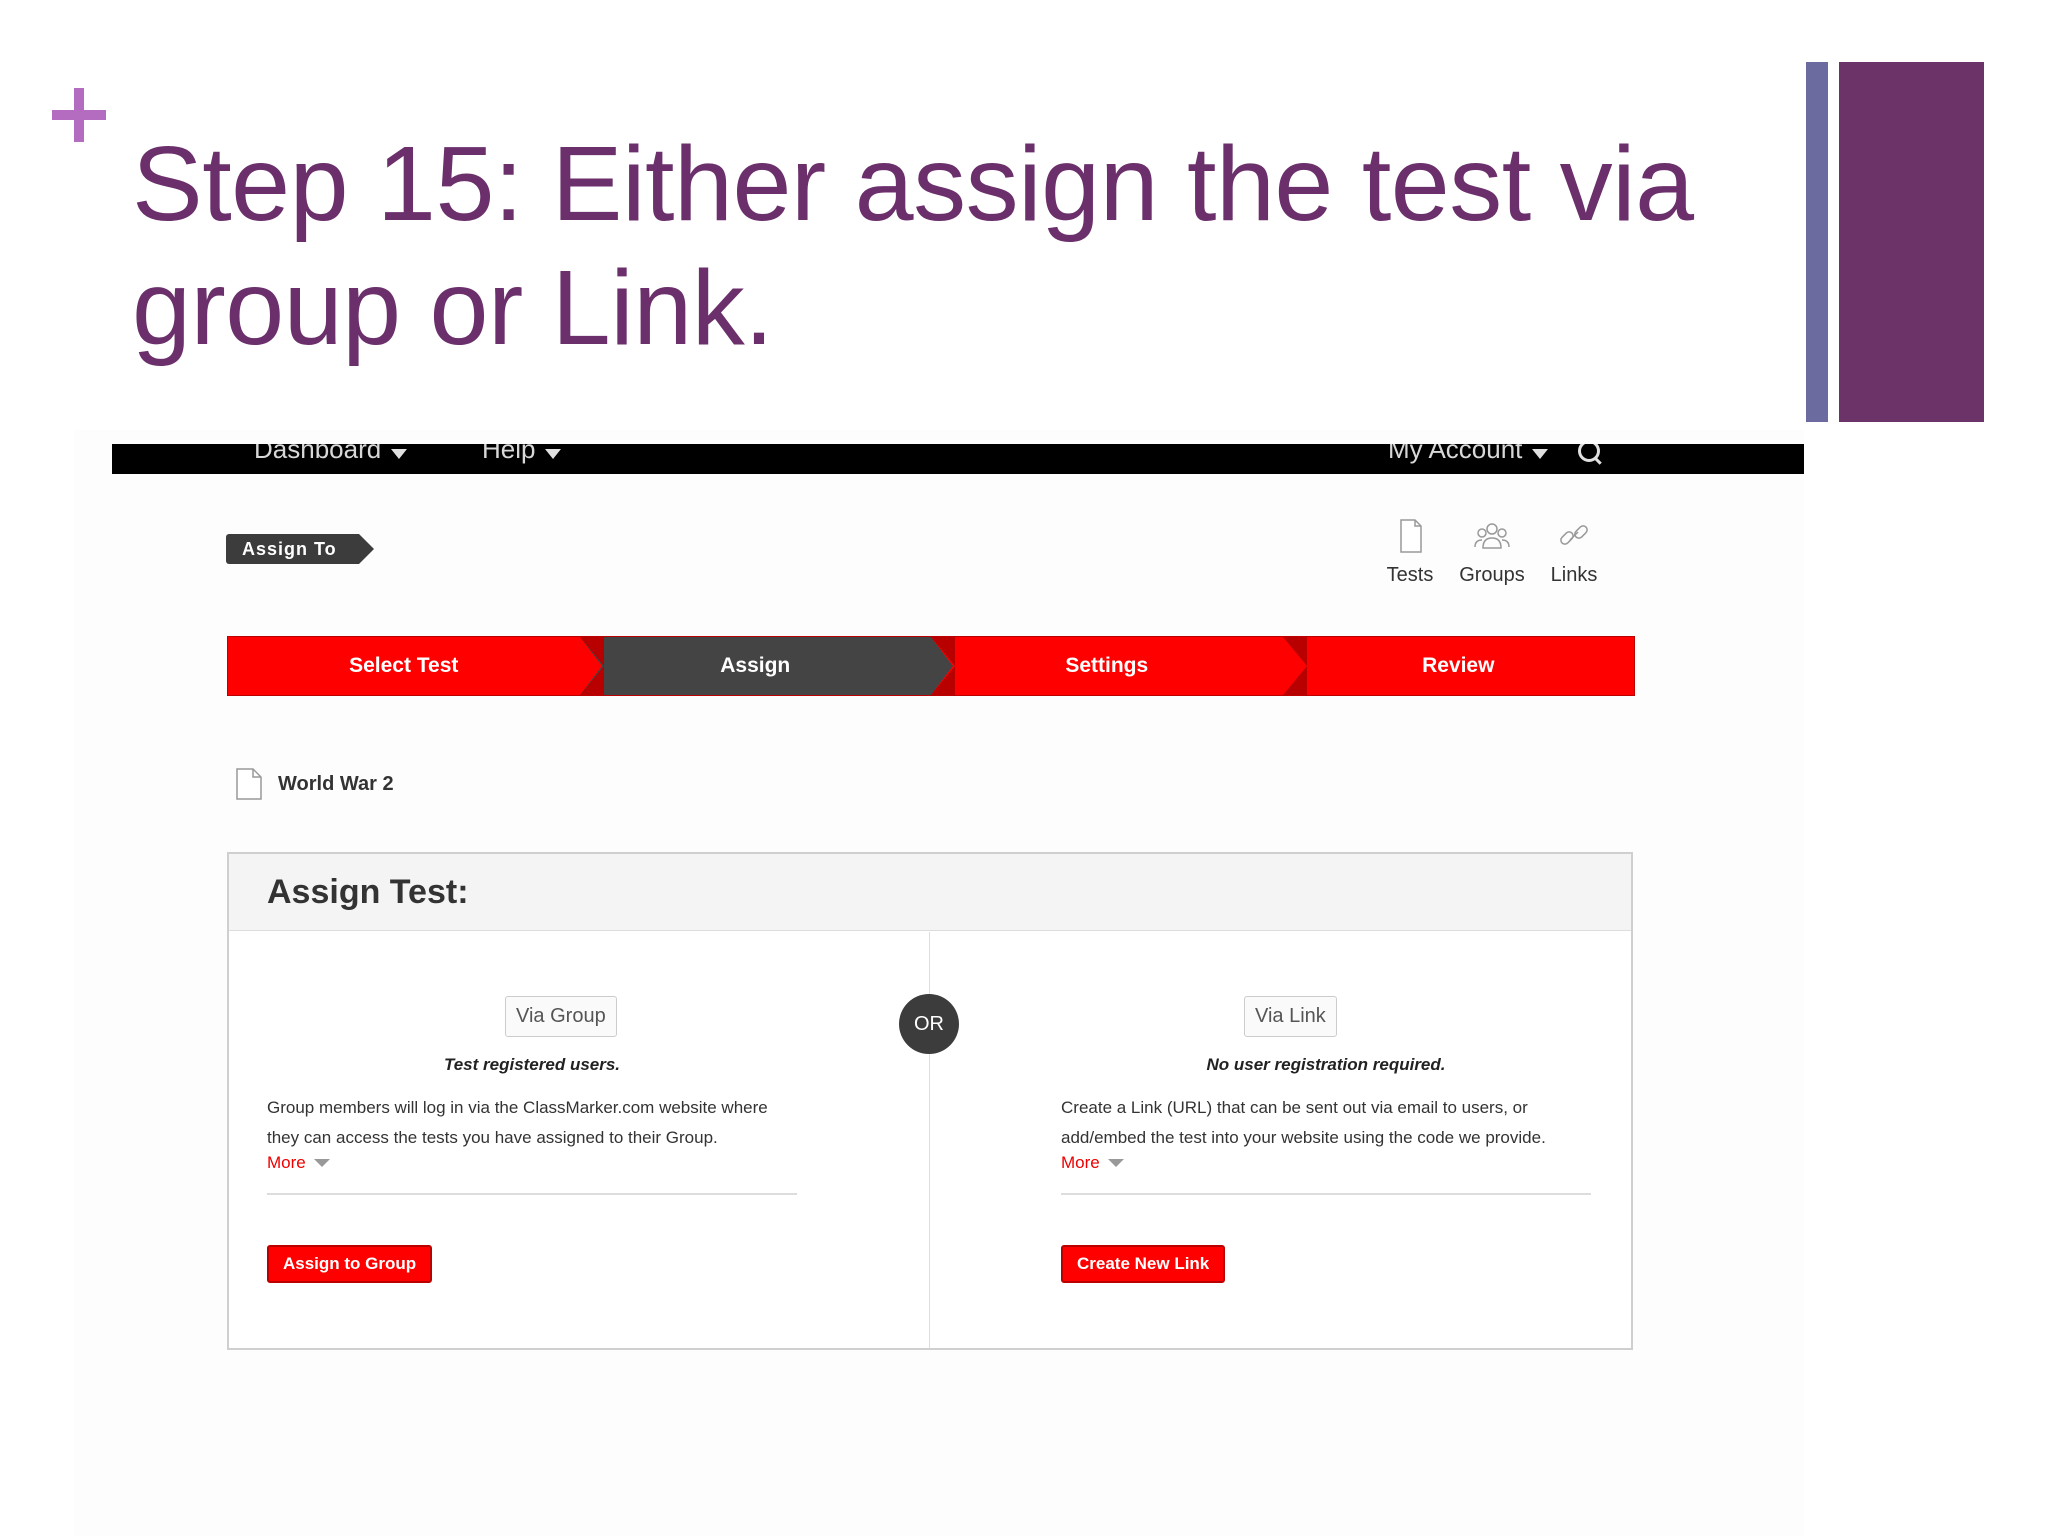 The image size is (2048, 1536). Describe the element at coordinates (1143, 1264) in the screenshot. I see `create-new-link-button: Create New Link` at that location.